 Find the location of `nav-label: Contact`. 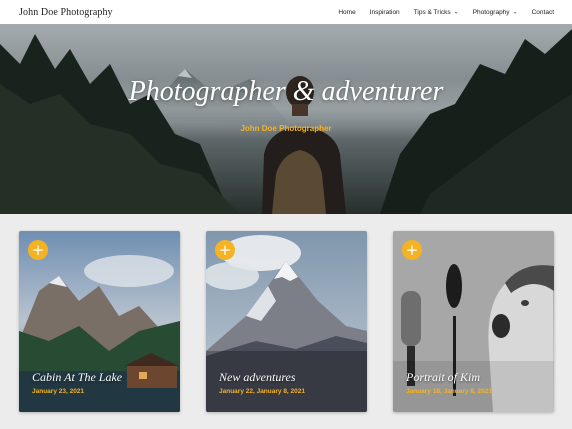

nav-label: Contact is located at coordinates (542, 12).